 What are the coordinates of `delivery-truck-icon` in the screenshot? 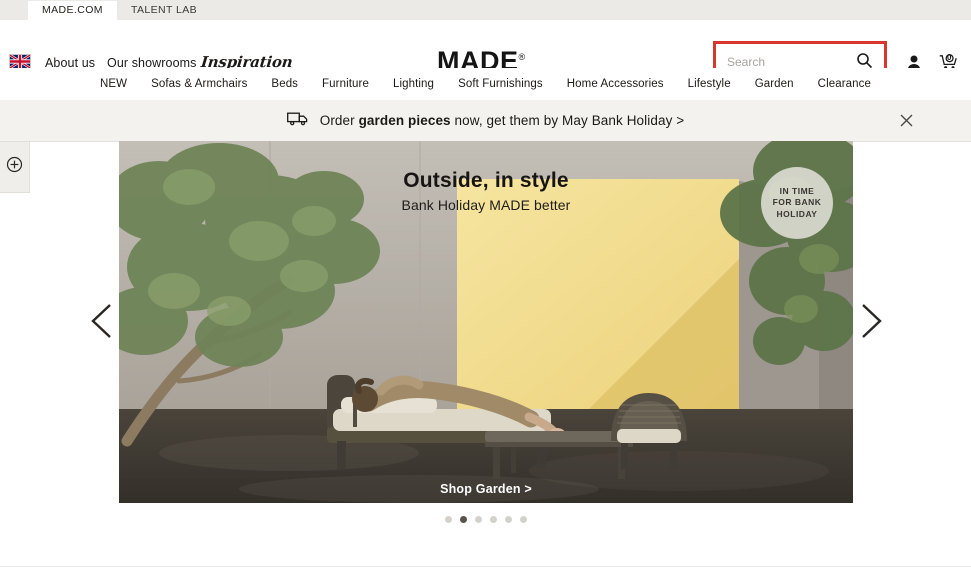 It's located at (297, 121).